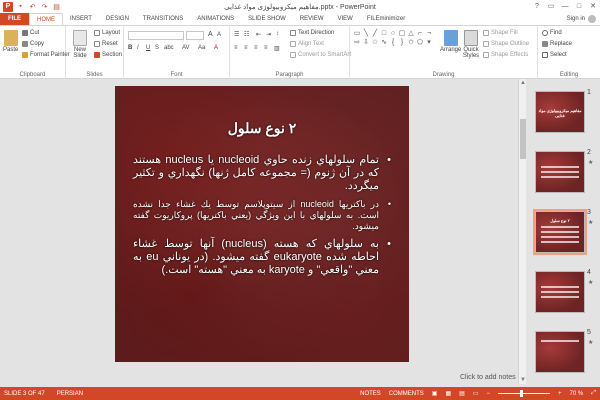 This screenshot has height=400, width=600. What do you see at coordinates (201, 48) in the screenshot?
I see `change-case-icon: Aa` at bounding box center [201, 48].